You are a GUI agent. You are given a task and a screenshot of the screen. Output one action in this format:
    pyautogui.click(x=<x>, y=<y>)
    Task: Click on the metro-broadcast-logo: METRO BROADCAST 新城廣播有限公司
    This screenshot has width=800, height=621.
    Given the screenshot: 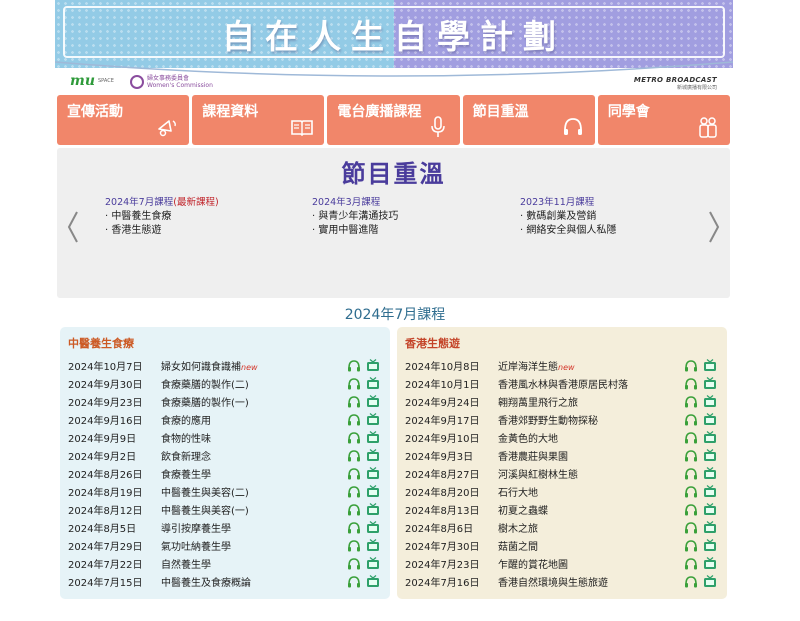 What is the action you would take?
    pyautogui.click(x=675, y=83)
    